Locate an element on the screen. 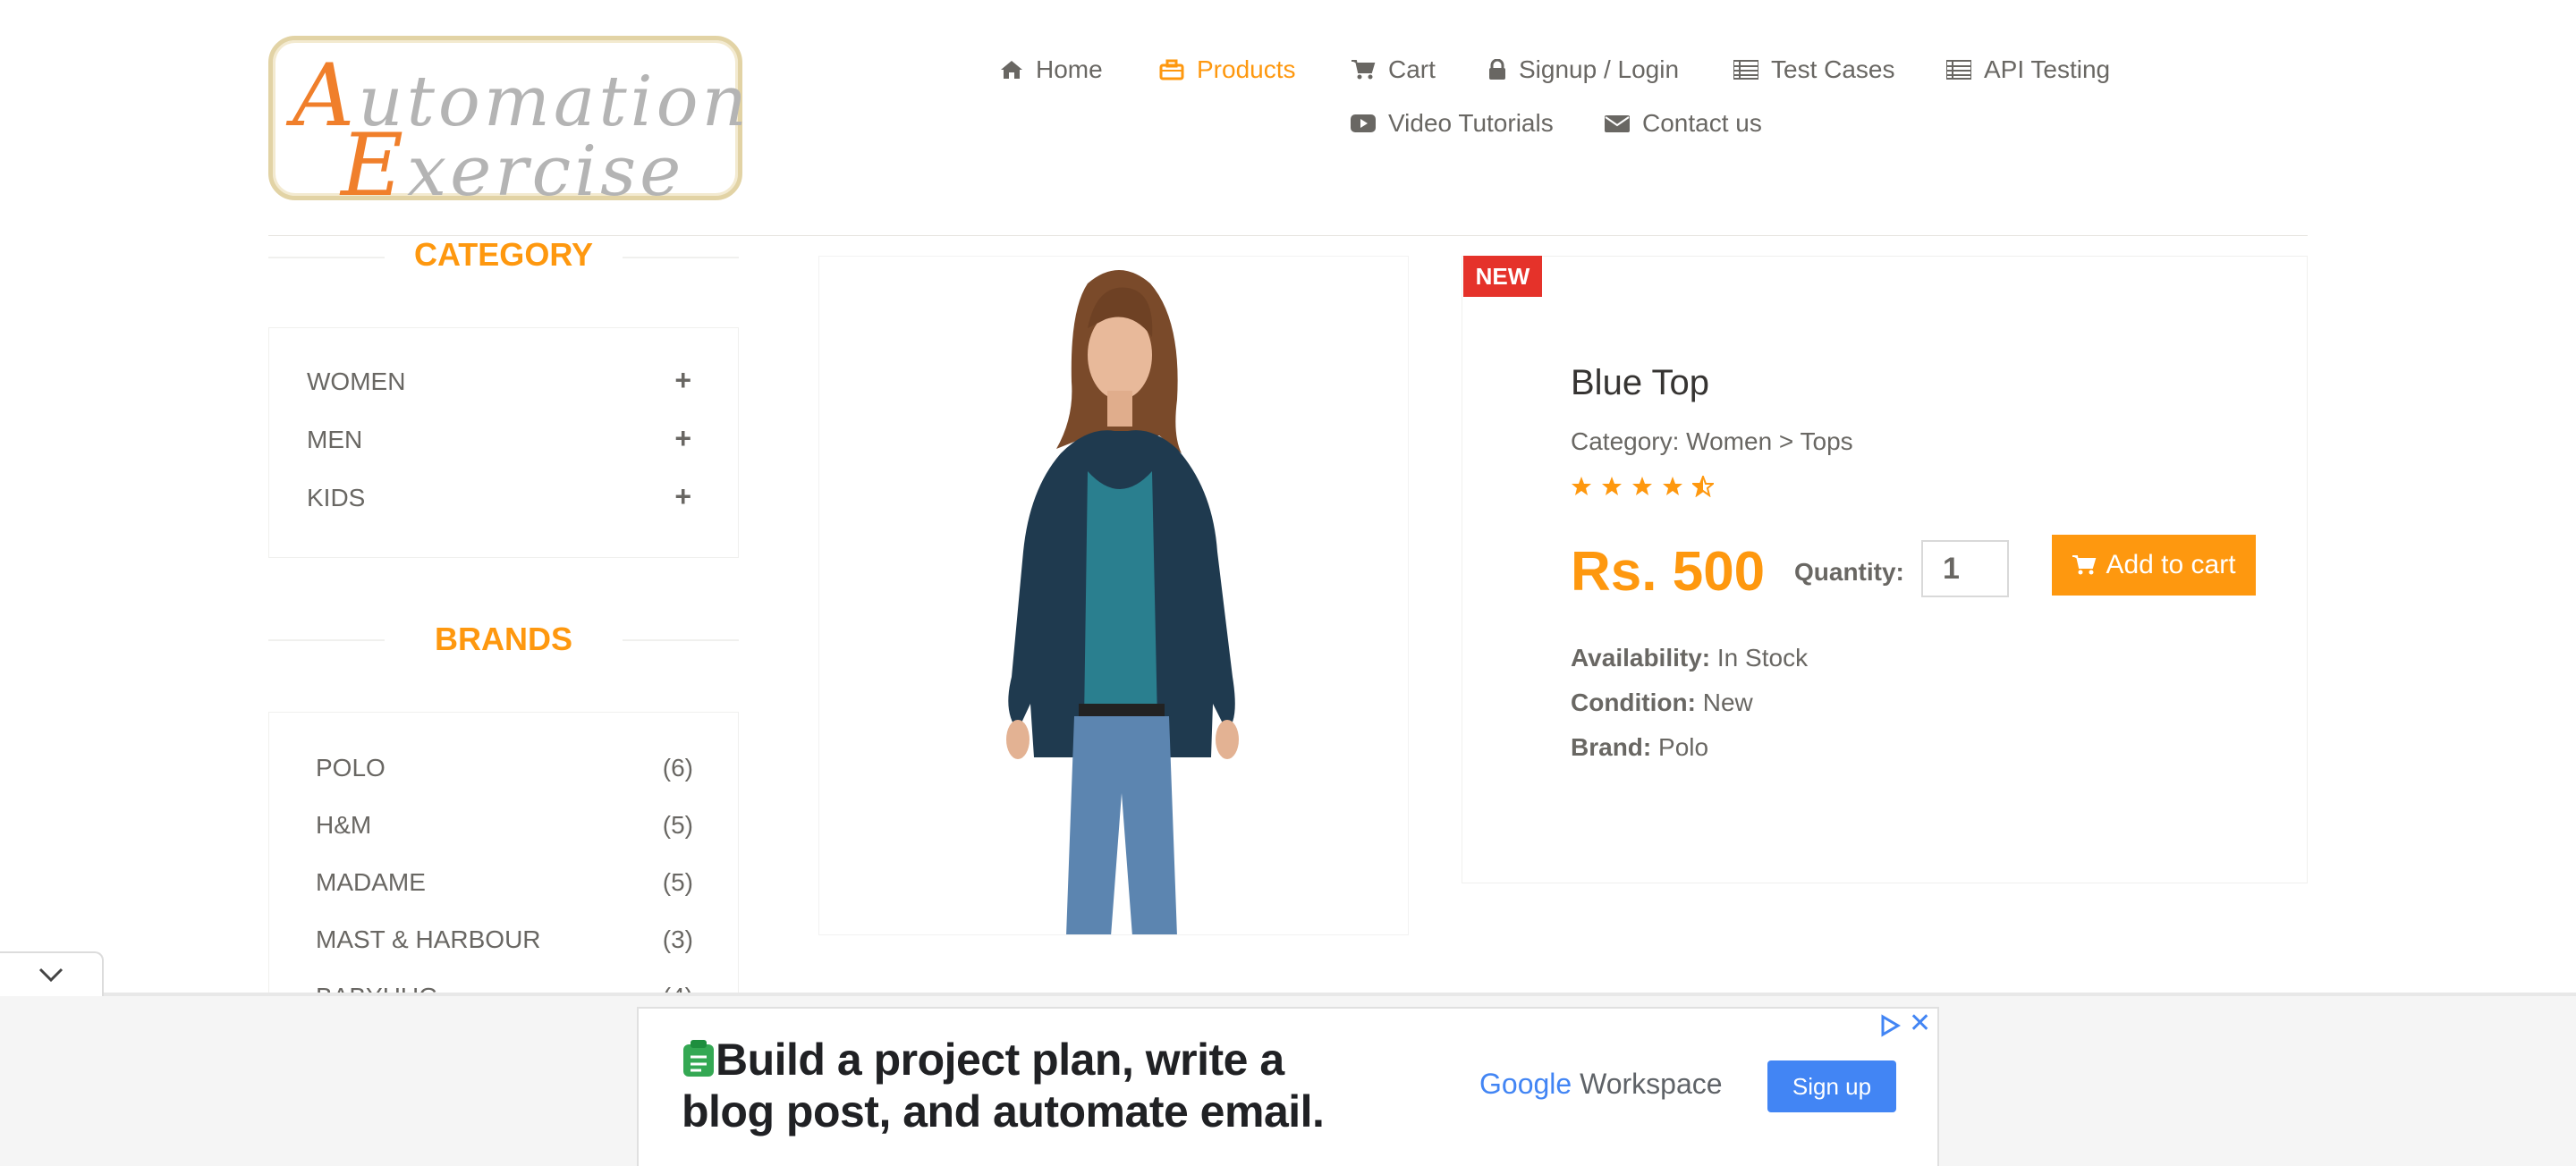 This screenshot has height=1166, width=2576. product-name: Blue Top is located at coordinates (1640, 382).